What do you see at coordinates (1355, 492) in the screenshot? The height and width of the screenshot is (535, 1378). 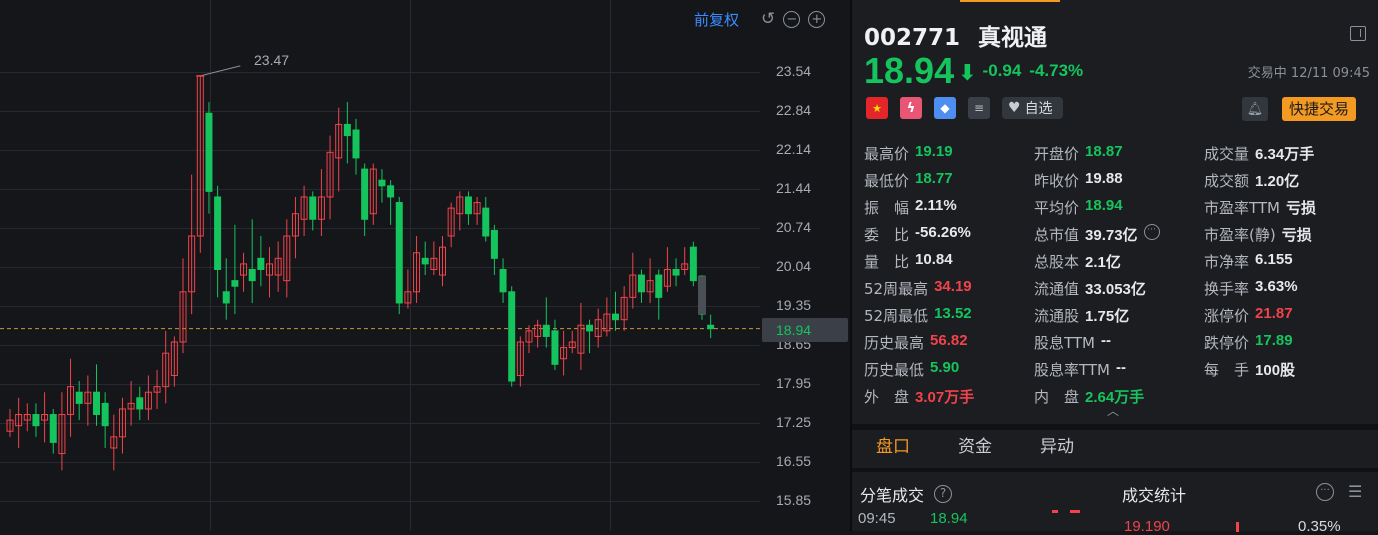 I see `list-view-icon: ☰` at bounding box center [1355, 492].